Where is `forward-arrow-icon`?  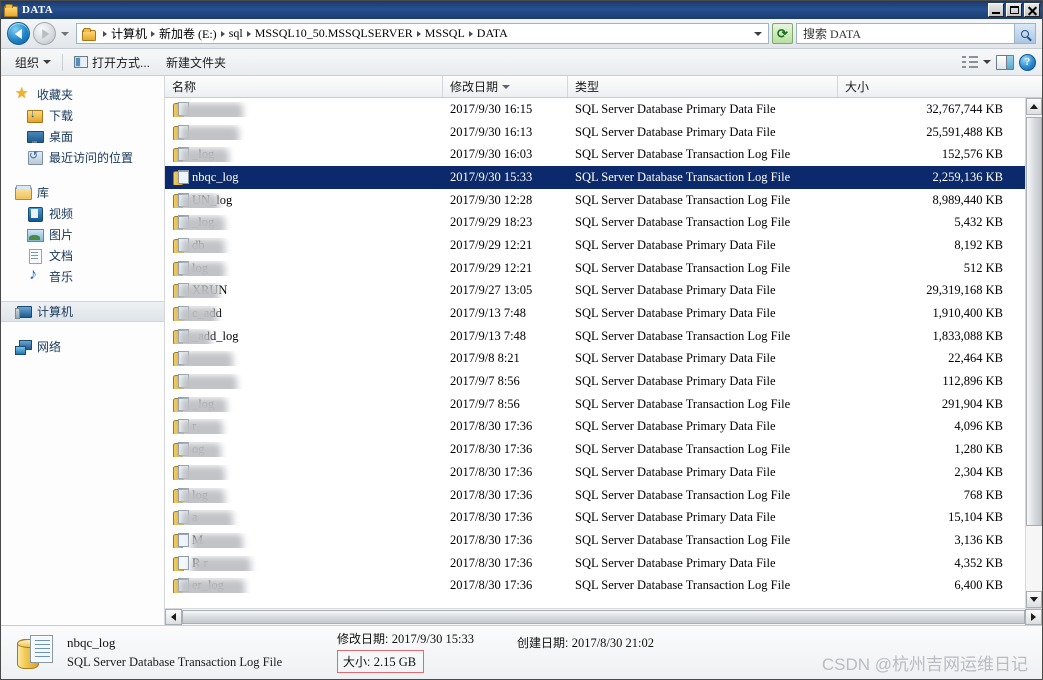
forward-arrow-icon is located at coordinates (44, 33).